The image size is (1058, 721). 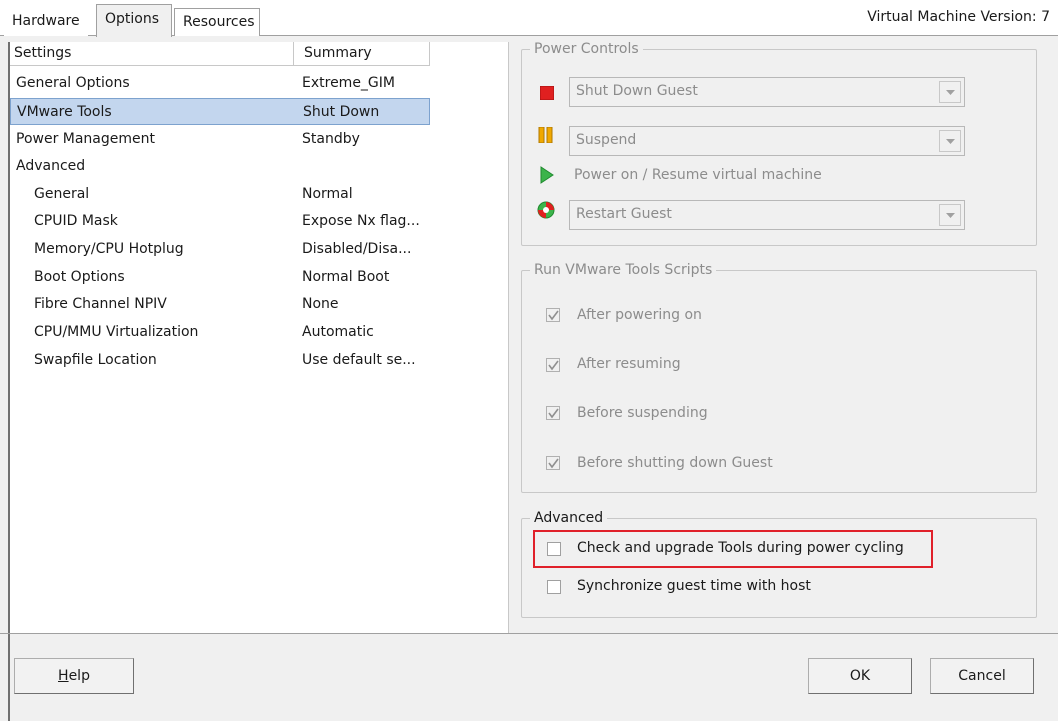 What do you see at coordinates (698, 175) in the screenshot?
I see `power-on-label: Power on / Resume virtual machine` at bounding box center [698, 175].